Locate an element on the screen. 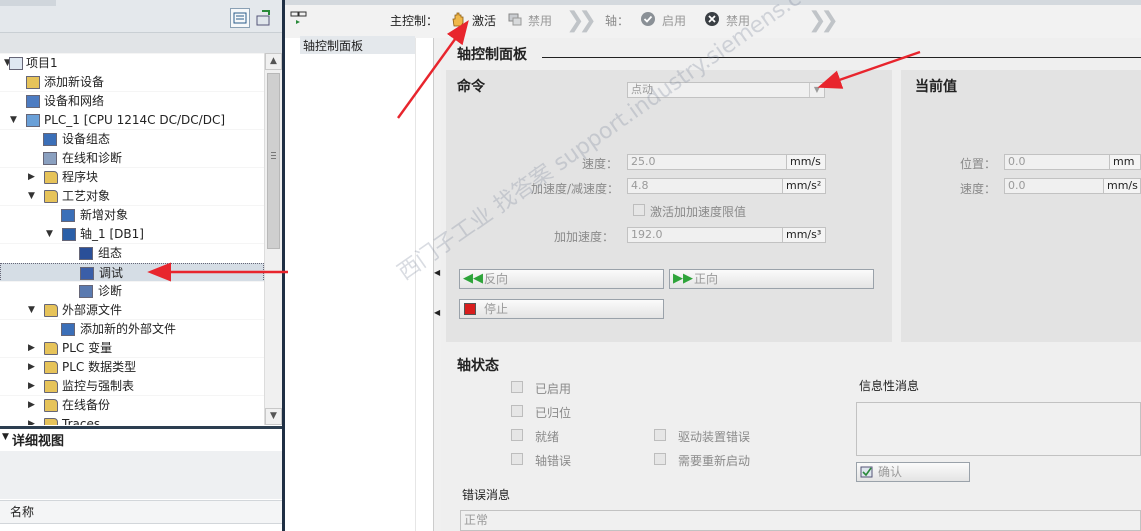 Image resolution: width=1141 pixels, height=531 pixels. arrow-to-mode-select is located at coordinates (869, 69).